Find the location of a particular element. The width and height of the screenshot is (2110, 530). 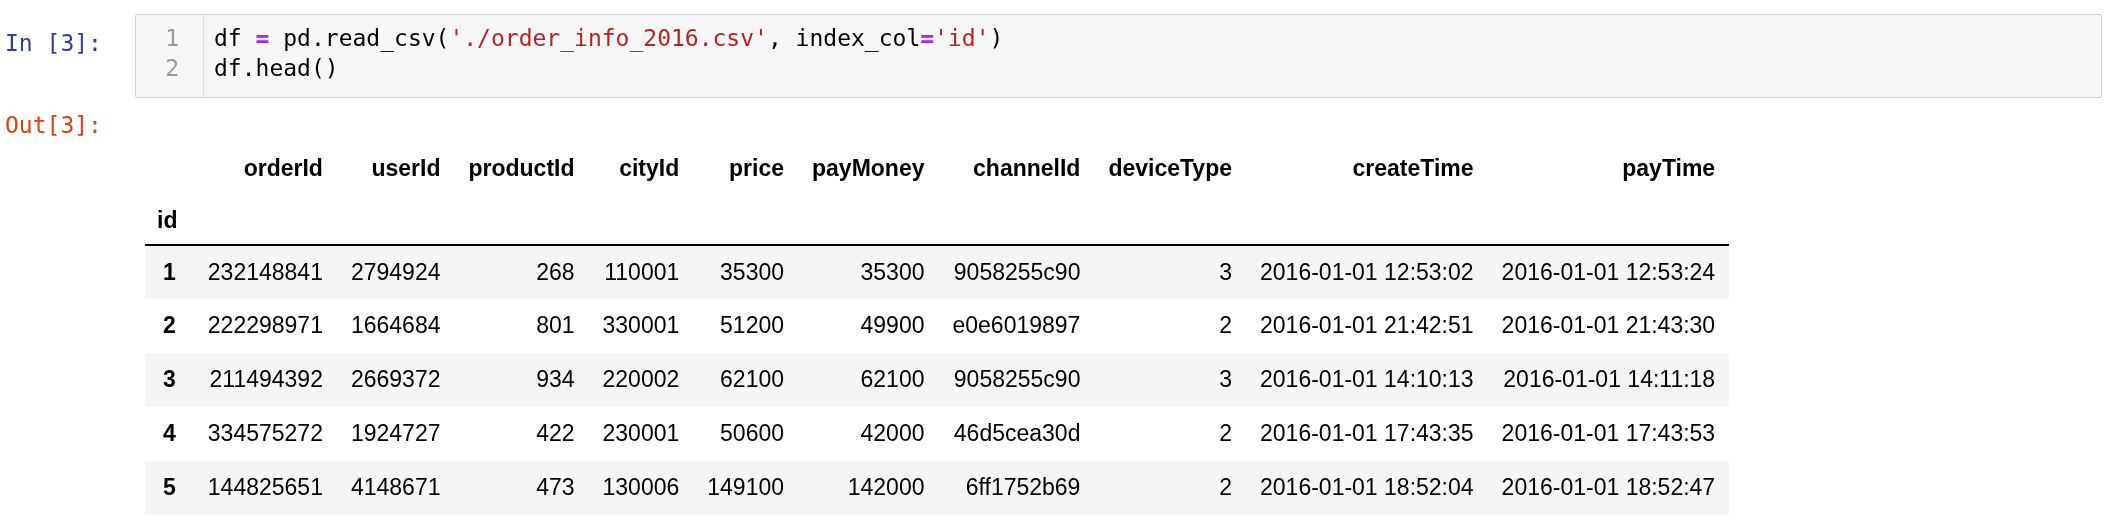

table-cell: 1664684 is located at coordinates (395, 325).